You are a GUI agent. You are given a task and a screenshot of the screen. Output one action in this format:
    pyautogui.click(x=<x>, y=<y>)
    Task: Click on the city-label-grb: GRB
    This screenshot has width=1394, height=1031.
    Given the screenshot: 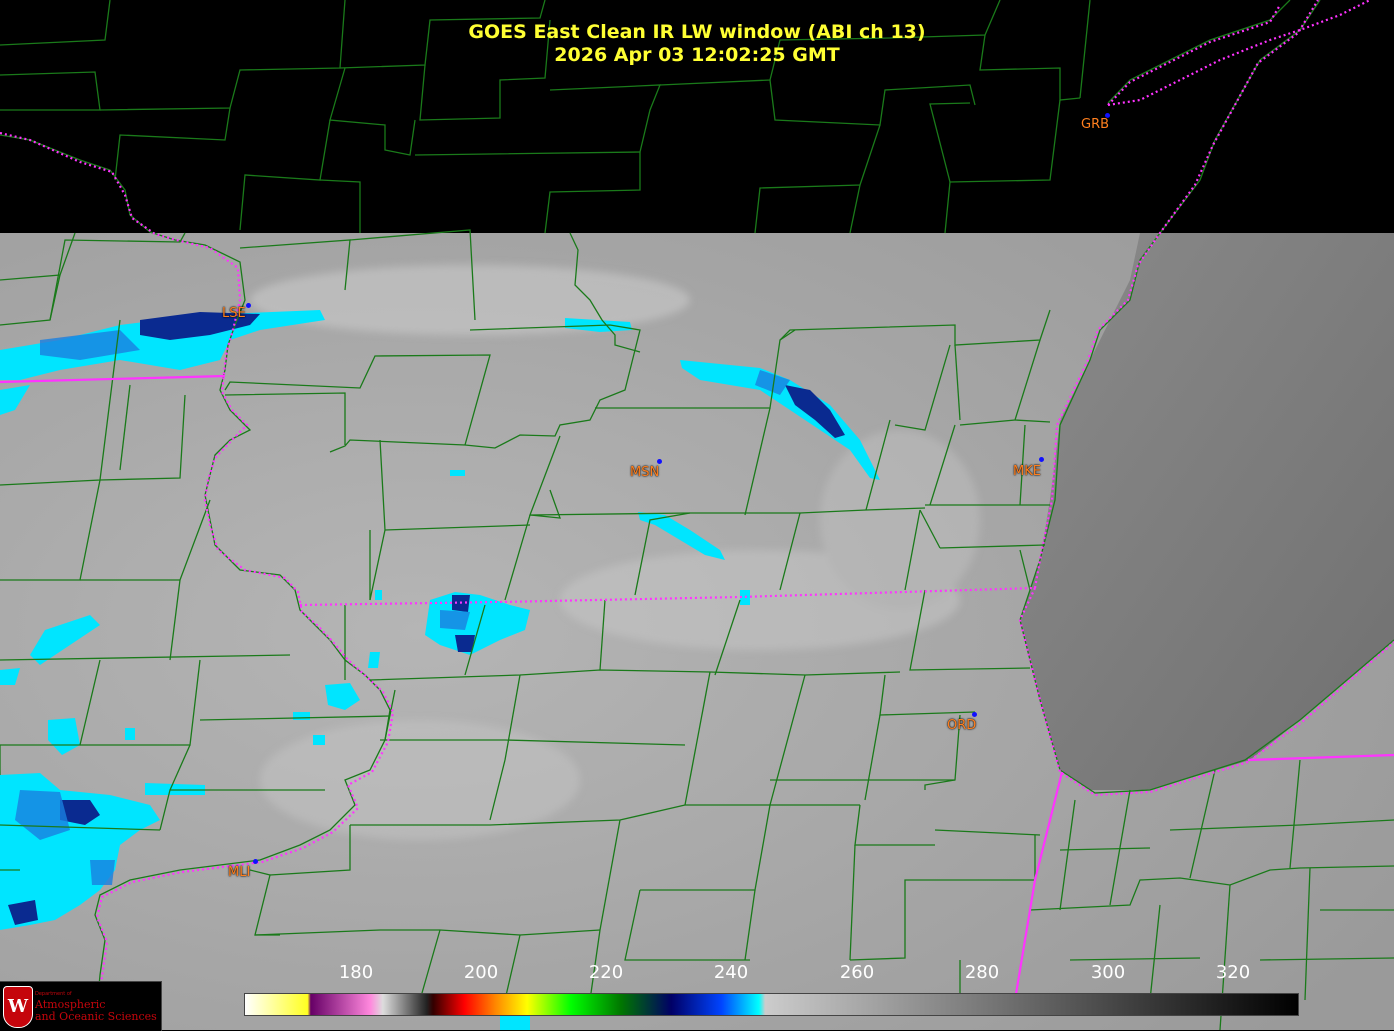 What is the action you would take?
    pyautogui.click(x=1095, y=124)
    